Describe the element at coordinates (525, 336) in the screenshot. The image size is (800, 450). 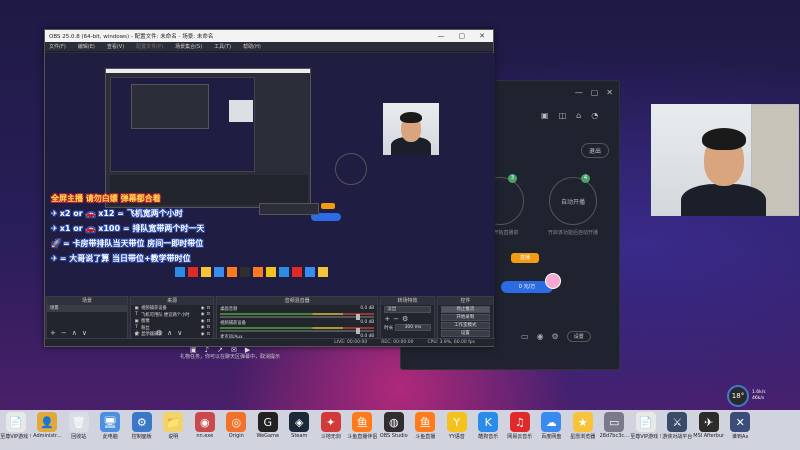
I see `chat-icon: ▭` at that location.